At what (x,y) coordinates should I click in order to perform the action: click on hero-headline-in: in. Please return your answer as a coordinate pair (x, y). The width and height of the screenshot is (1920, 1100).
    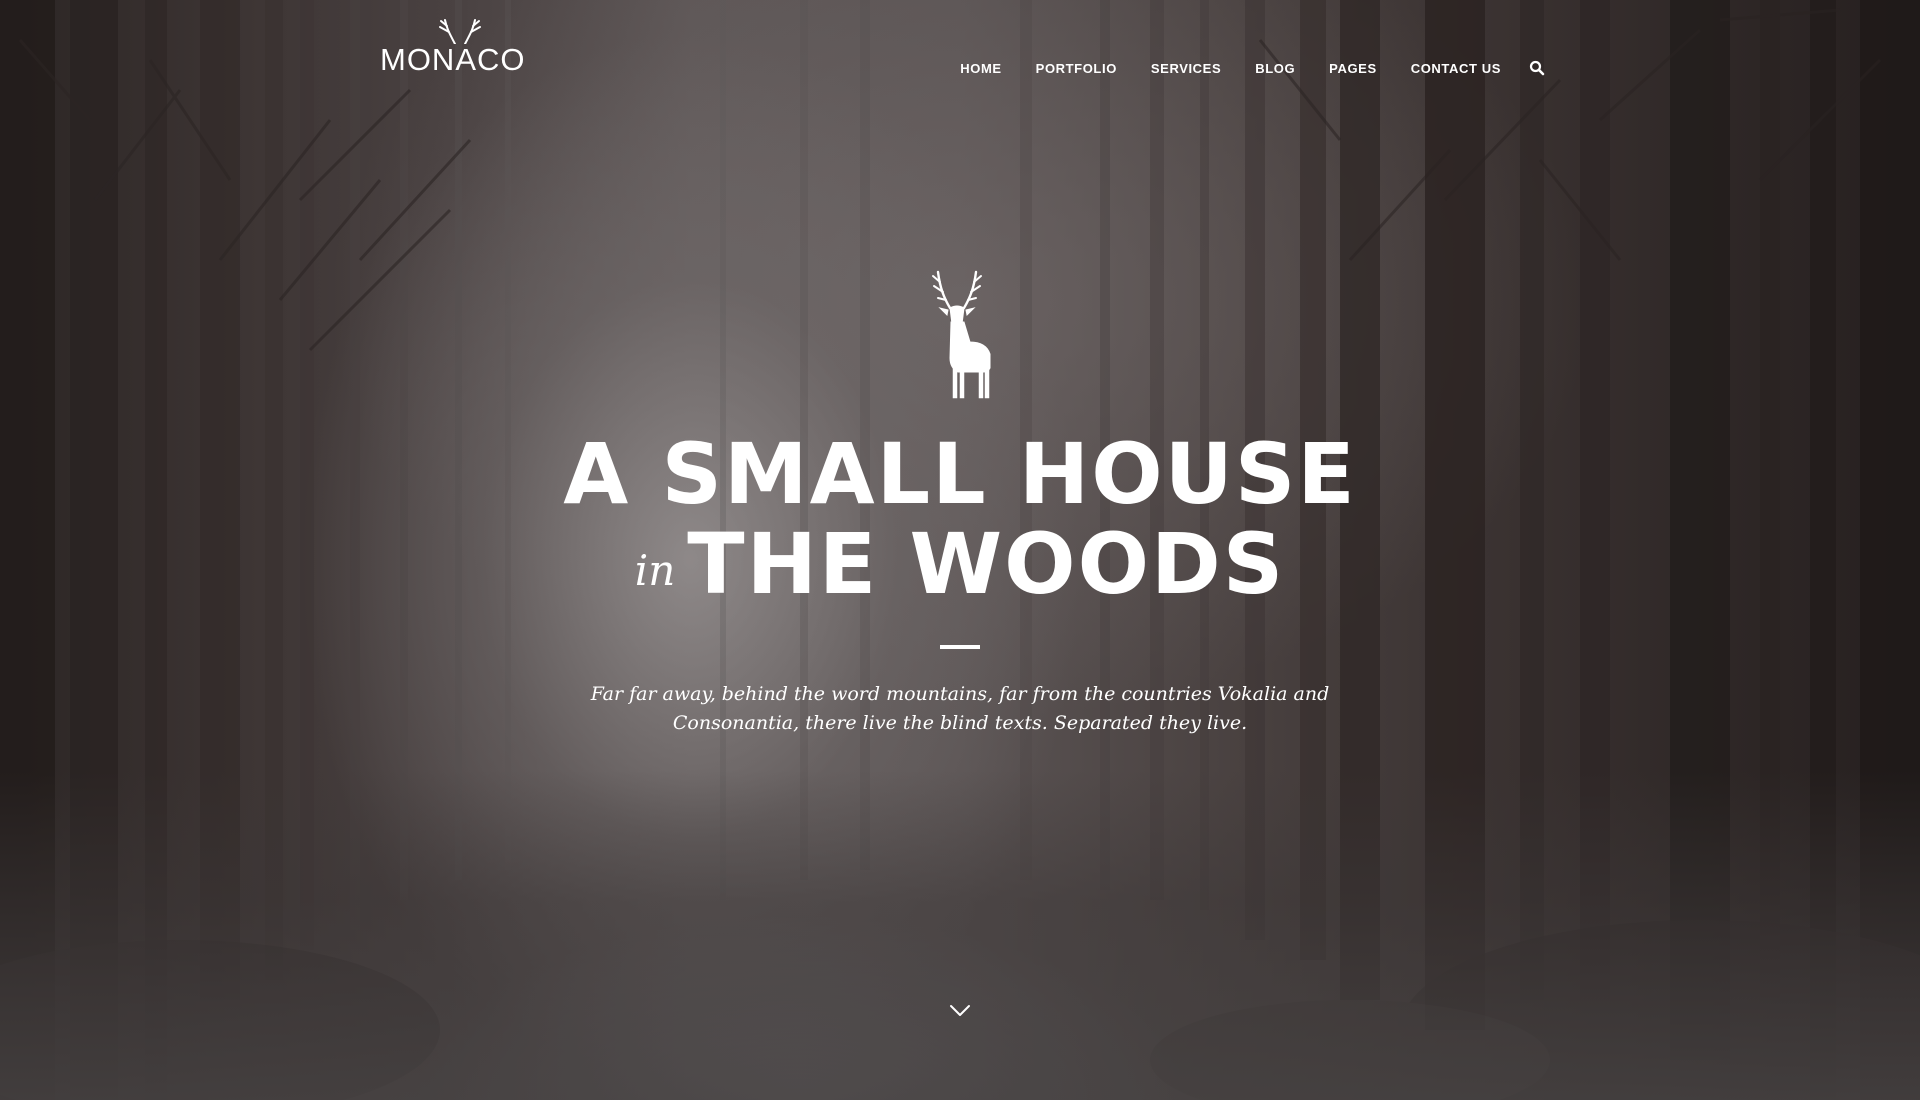
    Looking at the image, I should click on (655, 570).